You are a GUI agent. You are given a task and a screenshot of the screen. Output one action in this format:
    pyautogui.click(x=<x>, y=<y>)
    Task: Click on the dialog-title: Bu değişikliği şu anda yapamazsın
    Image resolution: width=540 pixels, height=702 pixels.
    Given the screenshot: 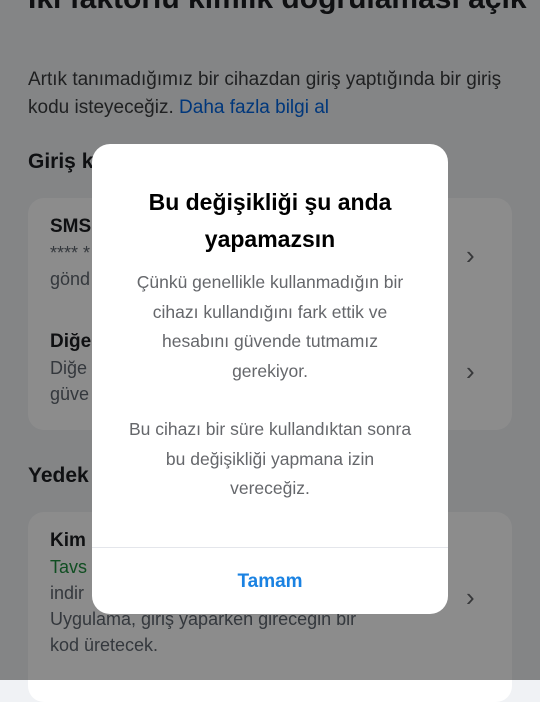 What is the action you would take?
    pyautogui.click(x=270, y=220)
    